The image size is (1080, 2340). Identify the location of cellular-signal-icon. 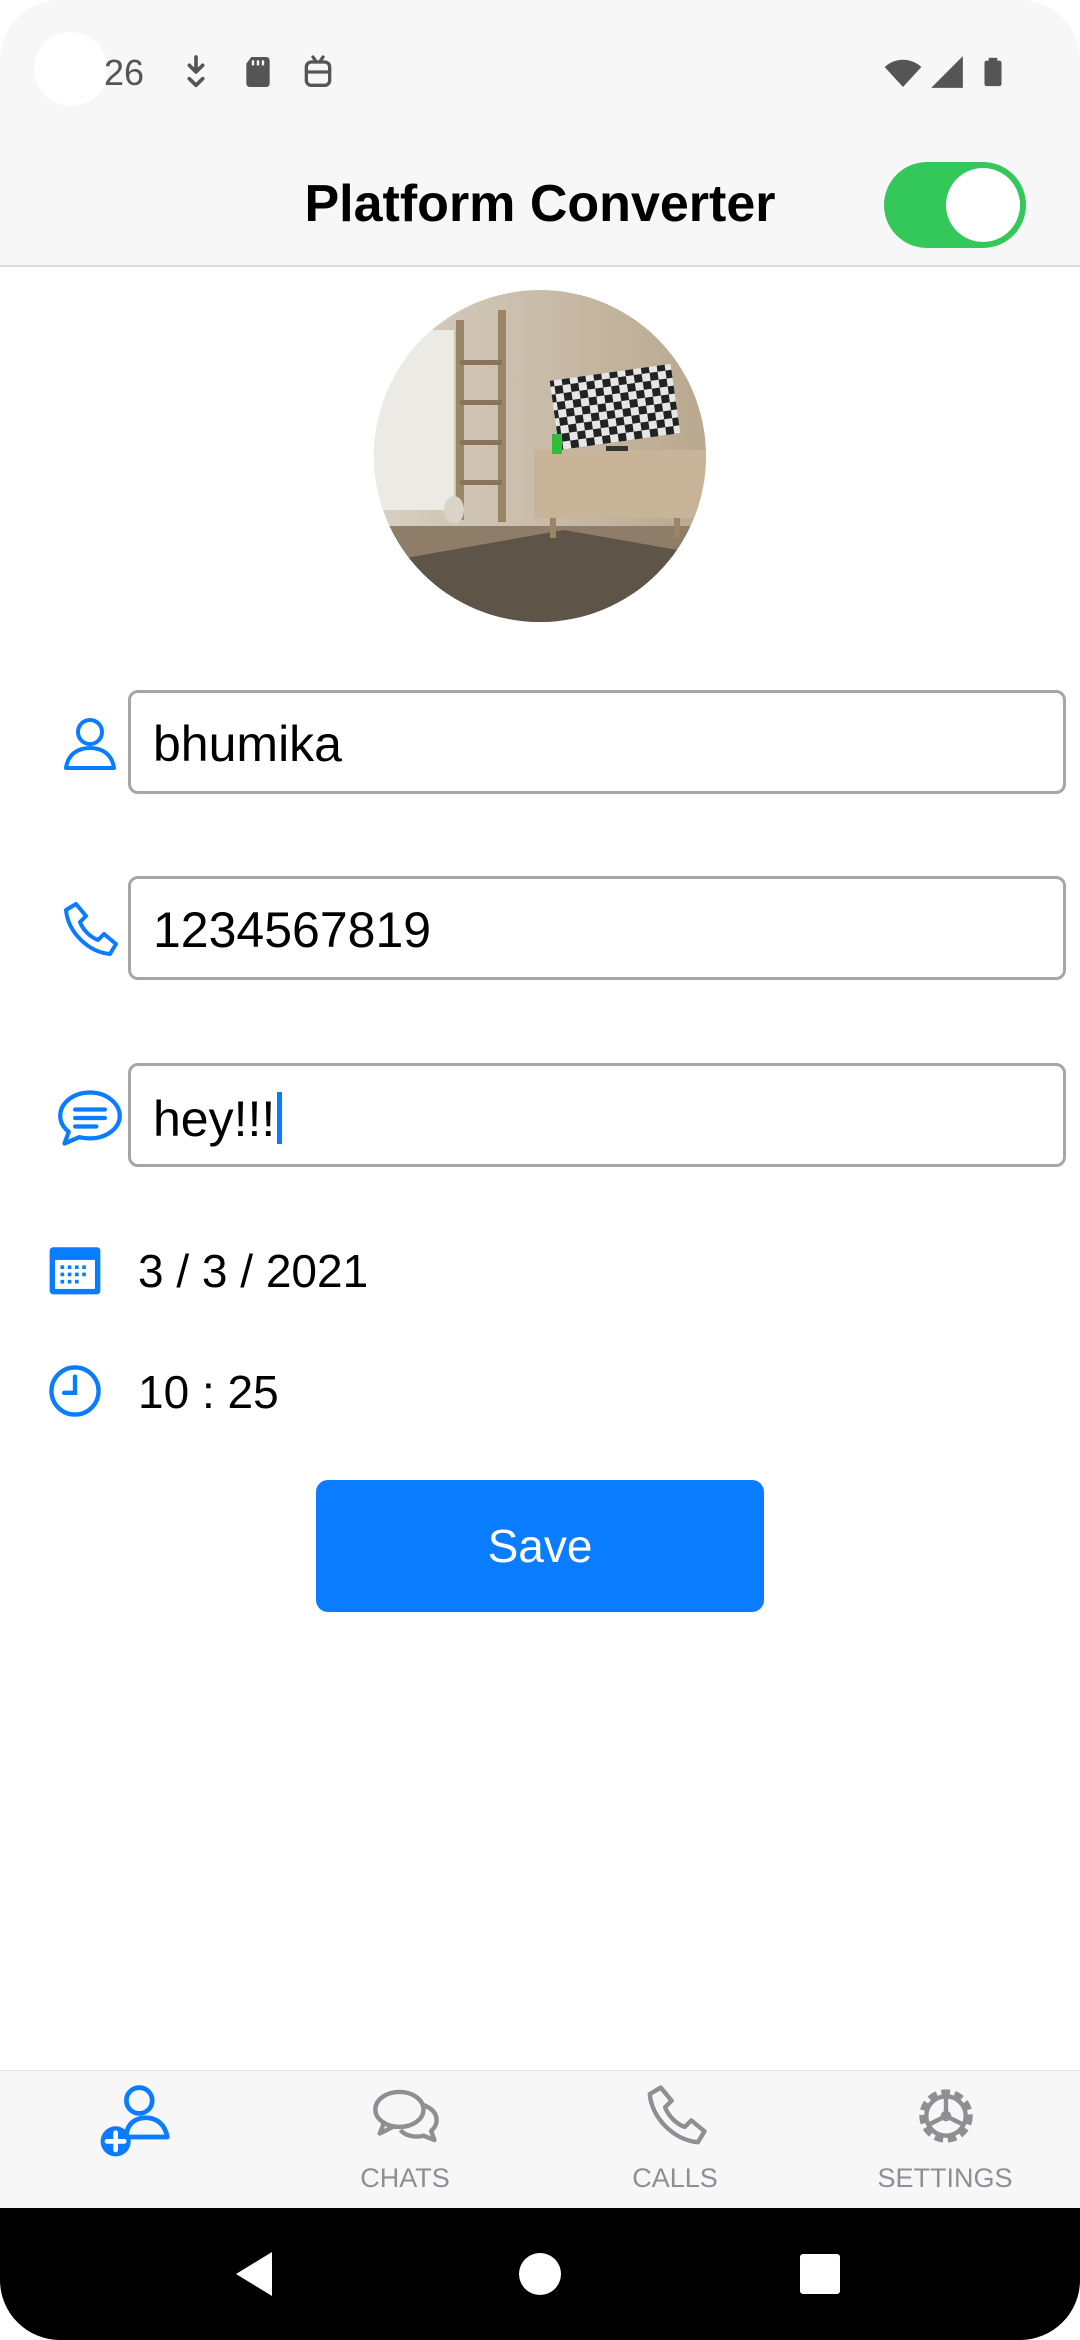
(947, 72).